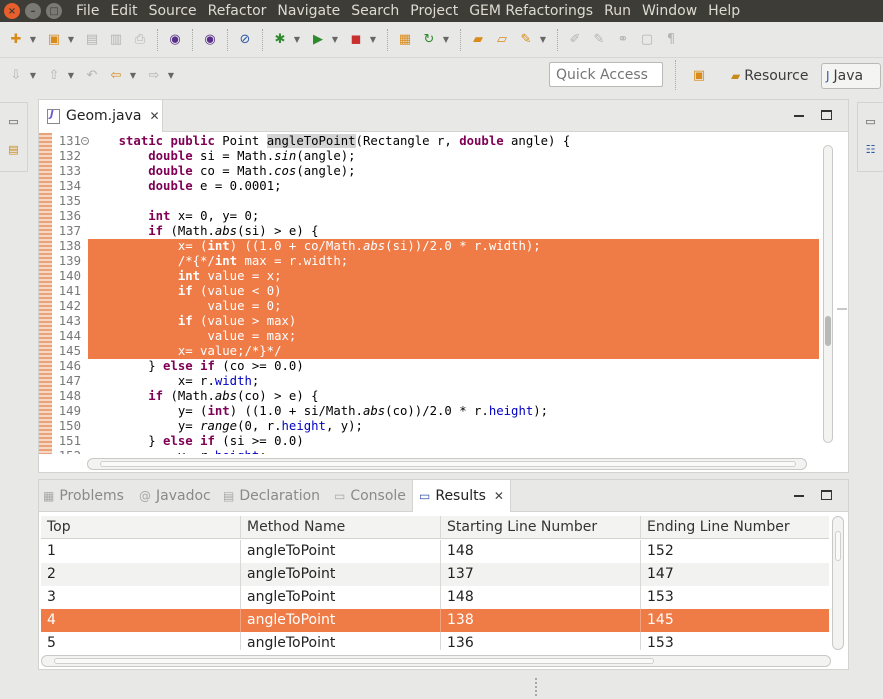  I want to click on new-java-project-icon: ▦, so click(405, 40).